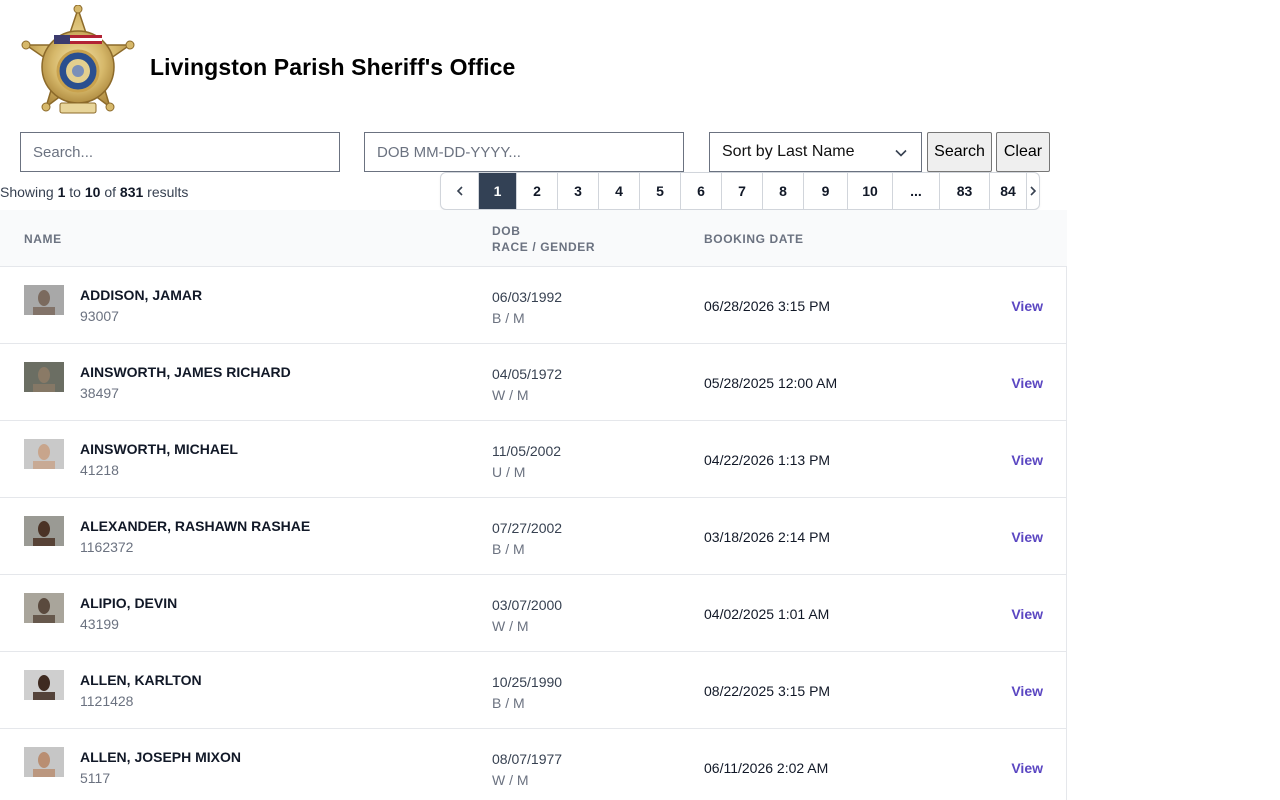  I want to click on booking-id: 43199, so click(99, 624).